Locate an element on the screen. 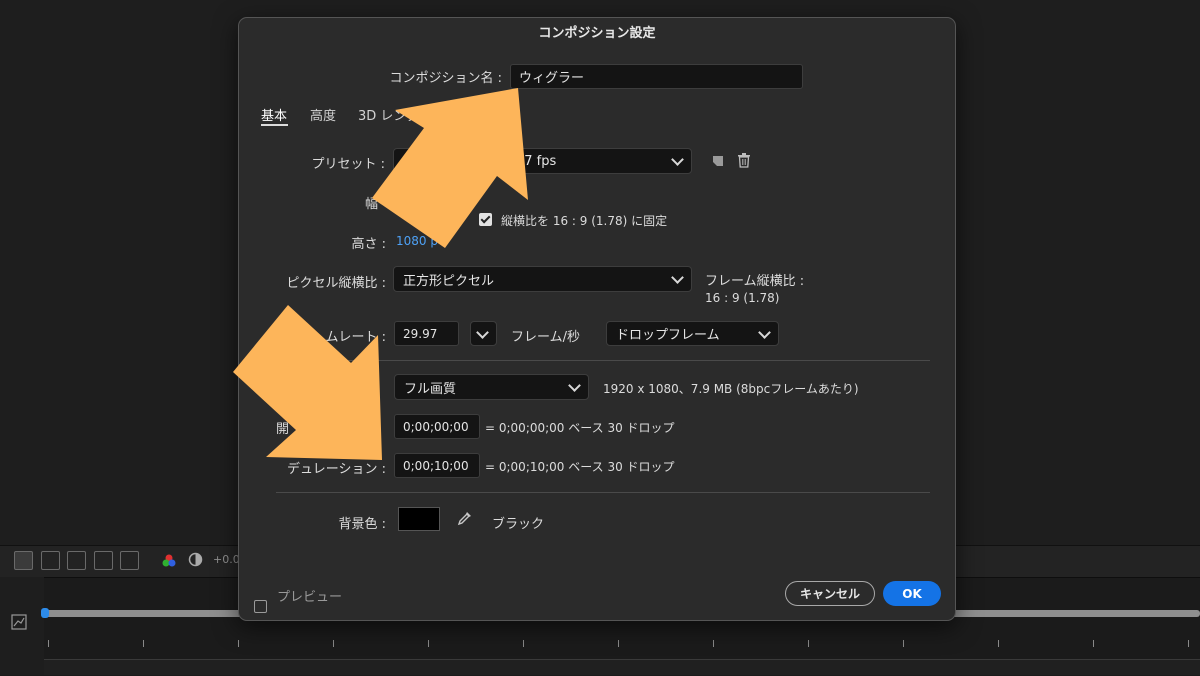 The width and height of the screenshot is (1200, 676). annotation-arrows is located at coordinates (380, 274).